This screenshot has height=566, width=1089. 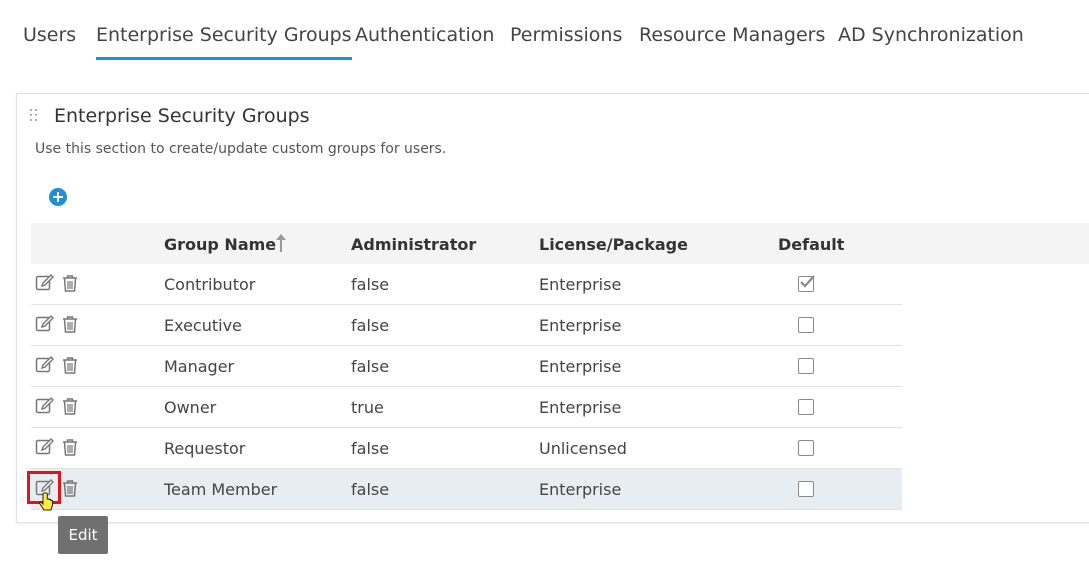 I want to click on group-name-cell: Team Member, so click(x=221, y=489).